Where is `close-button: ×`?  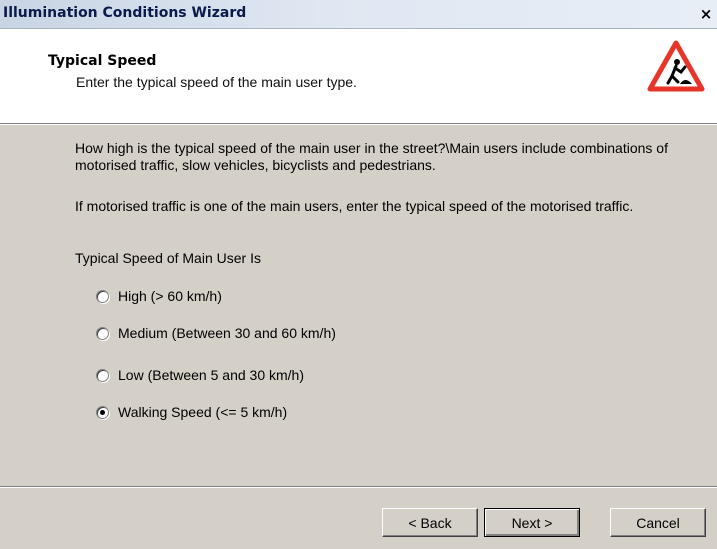
close-button: × is located at coordinates (706, 14).